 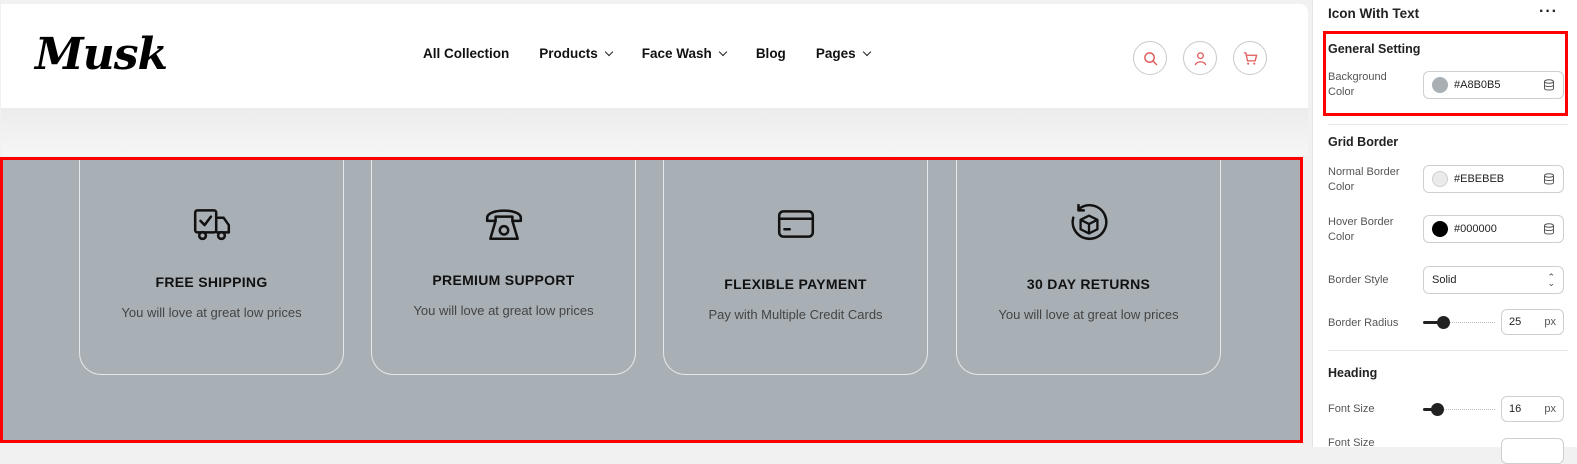 I want to click on box-return-icon, so click(x=1089, y=222).